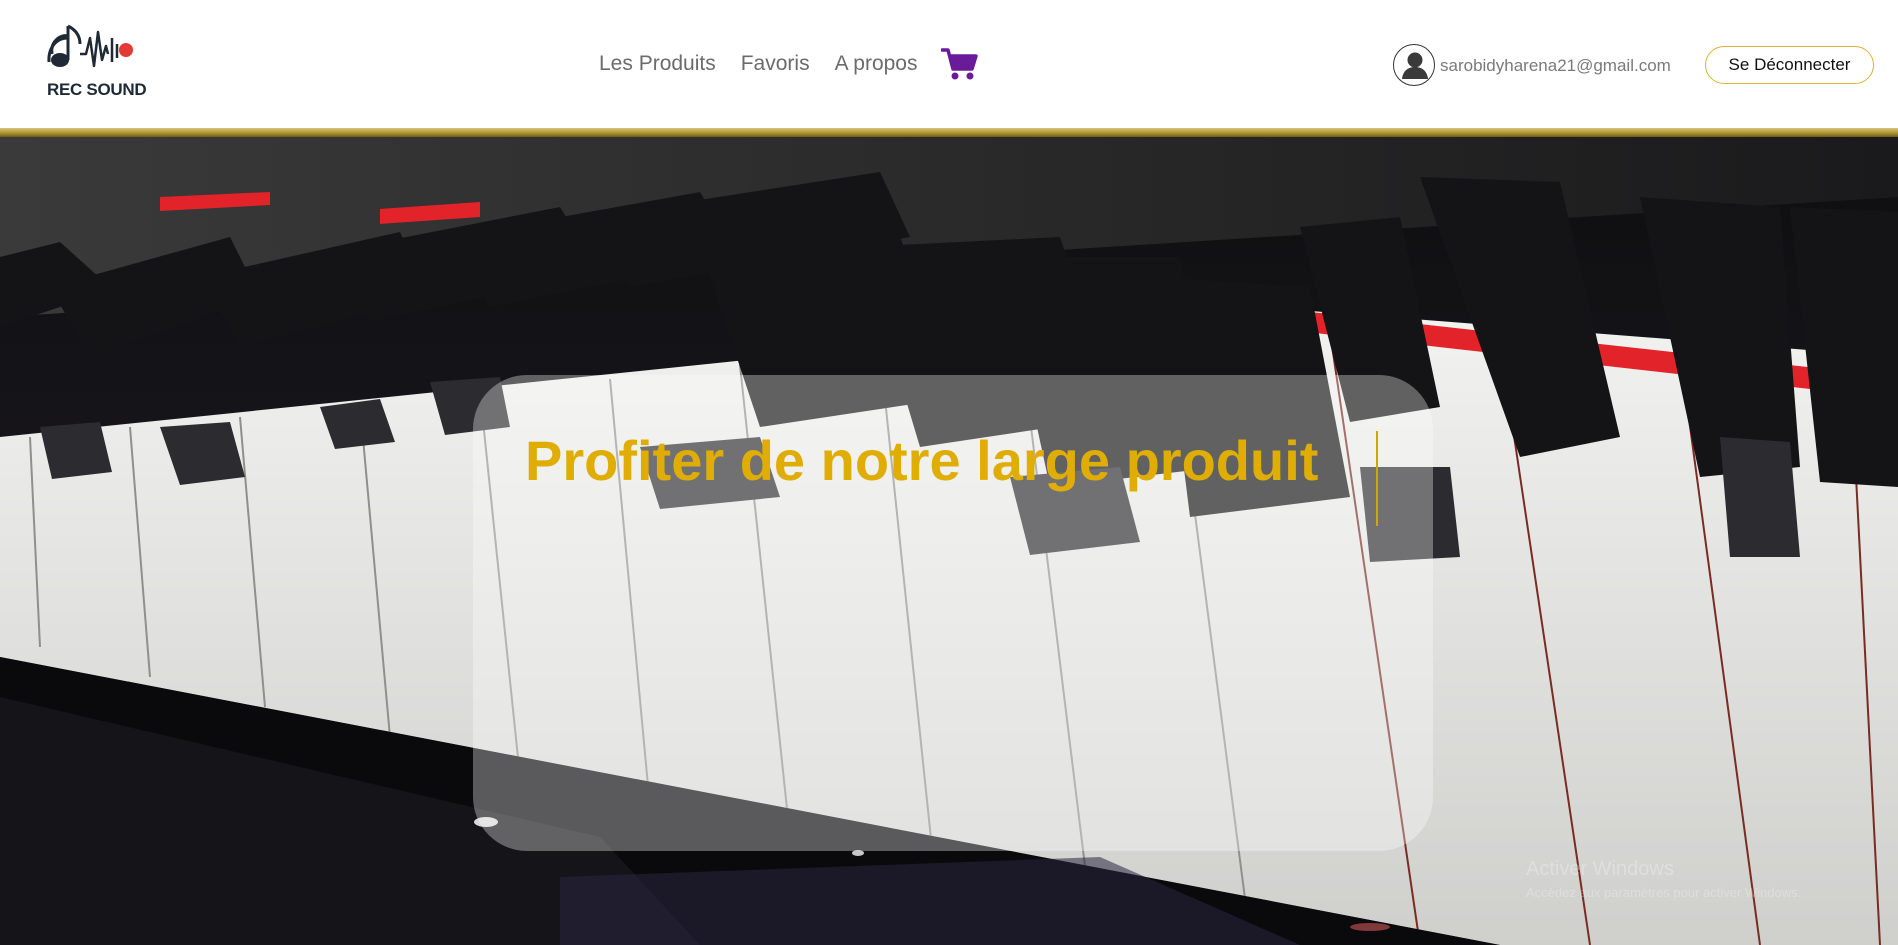 This screenshot has height=945, width=1898. What do you see at coordinates (1555, 65) in the screenshot?
I see `user-email: sarobidyharena21@gmail.com` at bounding box center [1555, 65].